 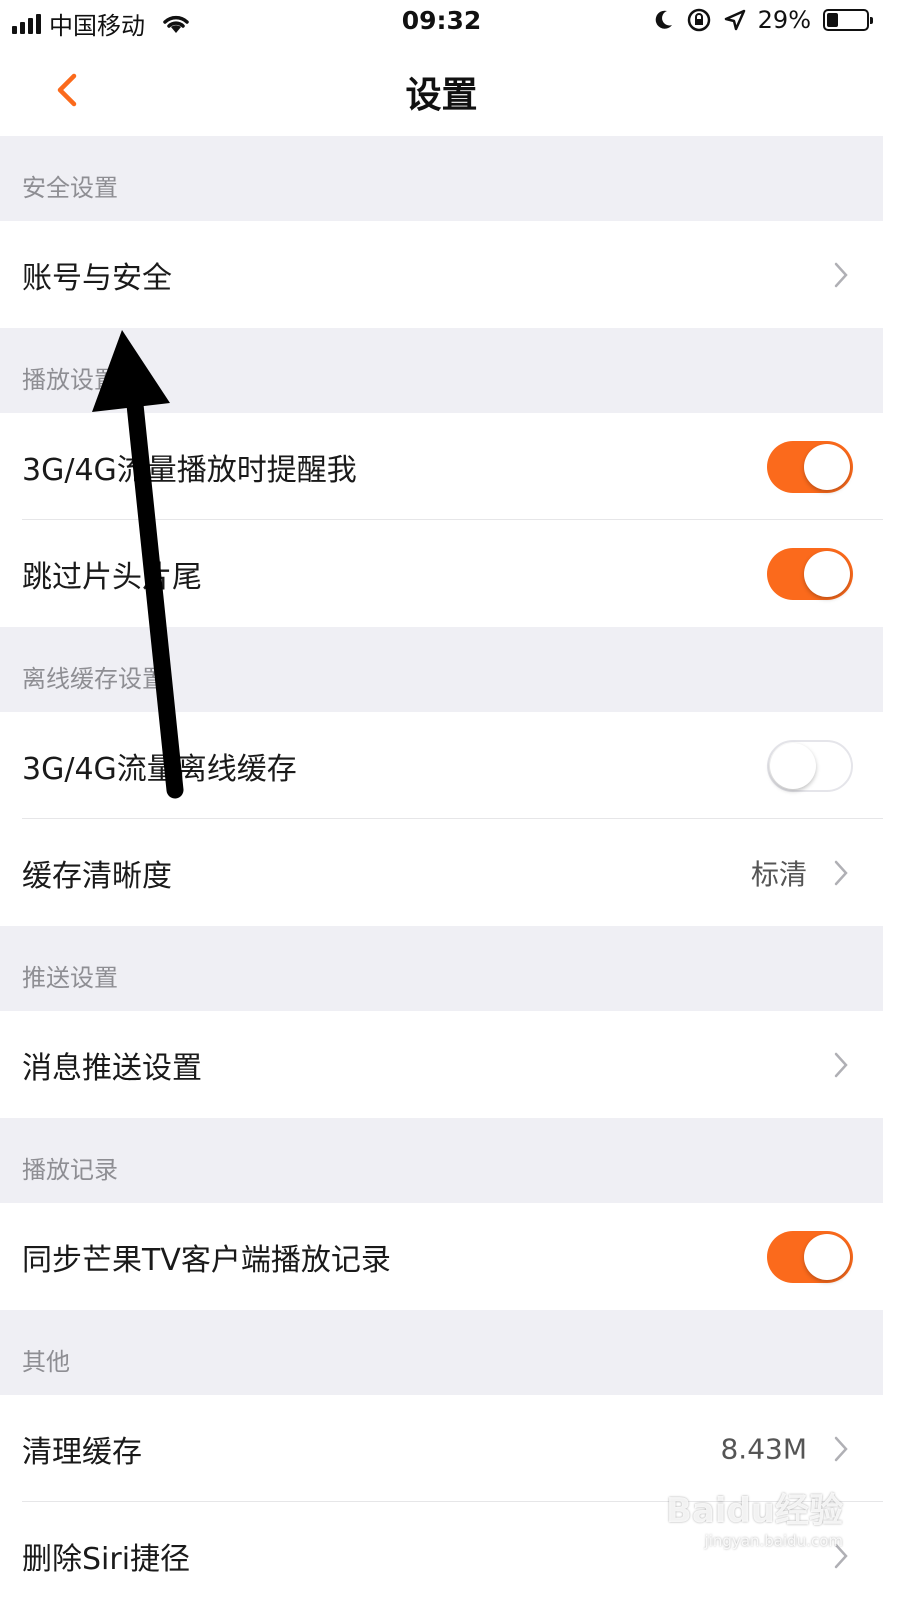 What do you see at coordinates (70, 380) in the screenshot?
I see `section-header-label: 播放设置` at bounding box center [70, 380].